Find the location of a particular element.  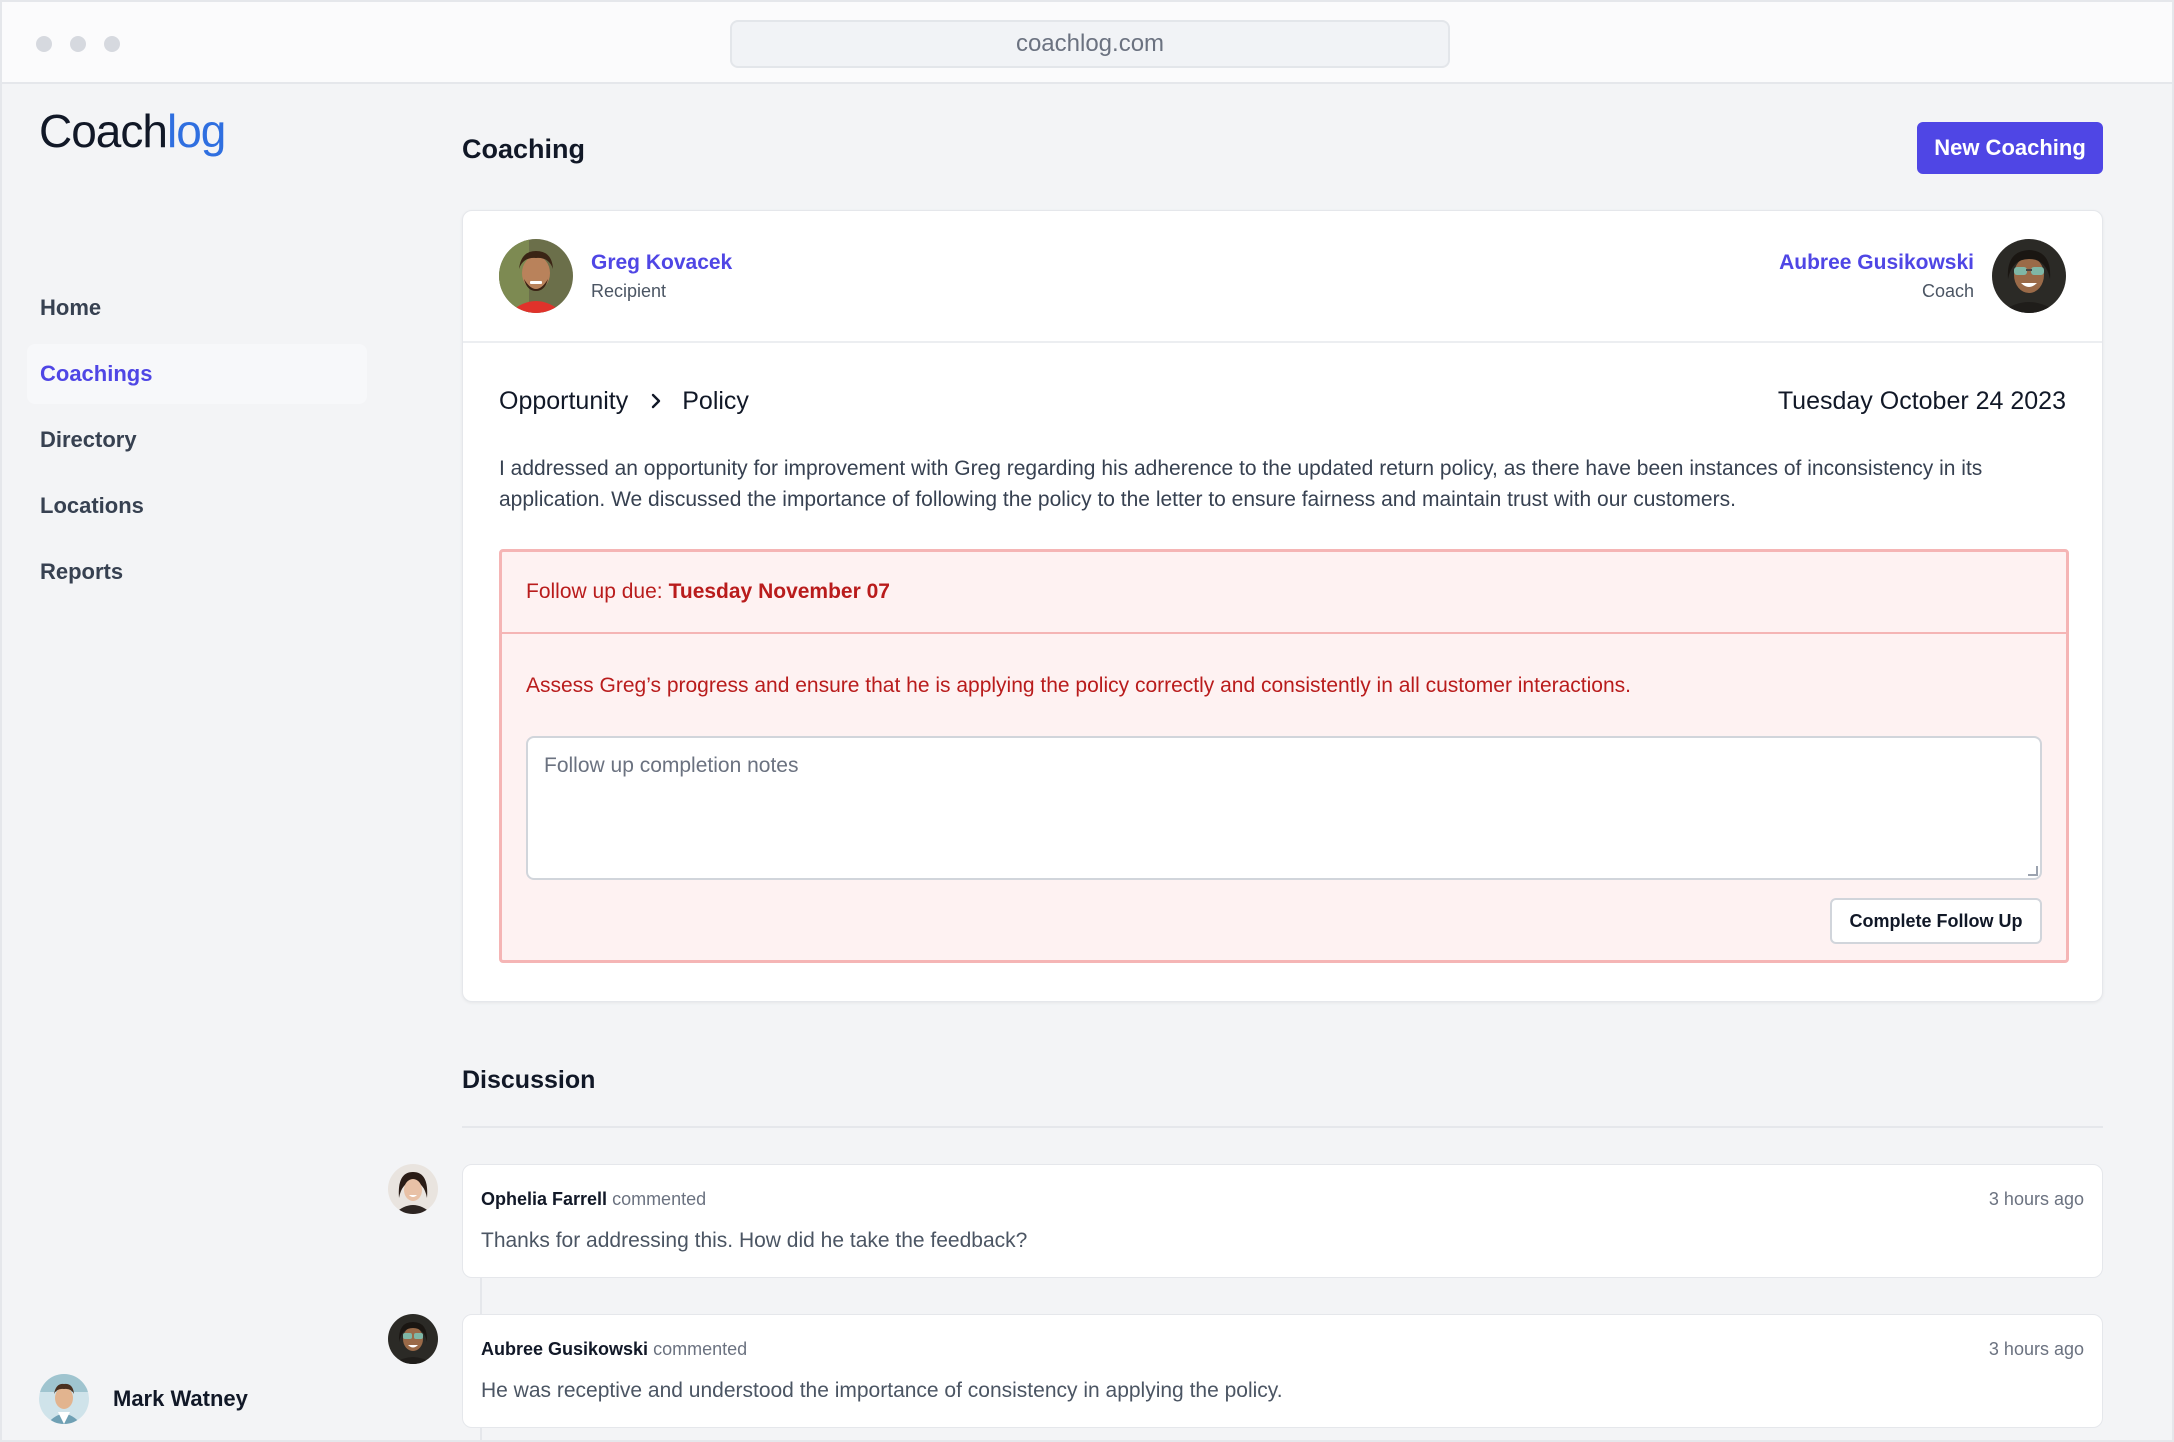

resize-handle-icon is located at coordinates (2033, 871).